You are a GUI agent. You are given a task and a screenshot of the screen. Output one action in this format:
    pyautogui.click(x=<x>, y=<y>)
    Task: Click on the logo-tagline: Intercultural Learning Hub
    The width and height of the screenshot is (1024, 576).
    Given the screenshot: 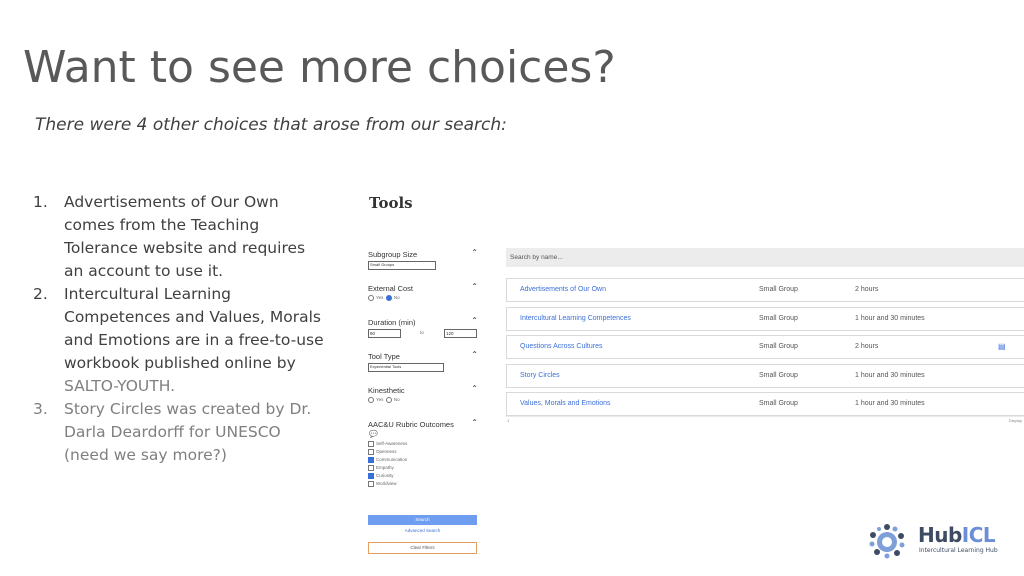 What is the action you would take?
    pyautogui.click(x=958, y=550)
    